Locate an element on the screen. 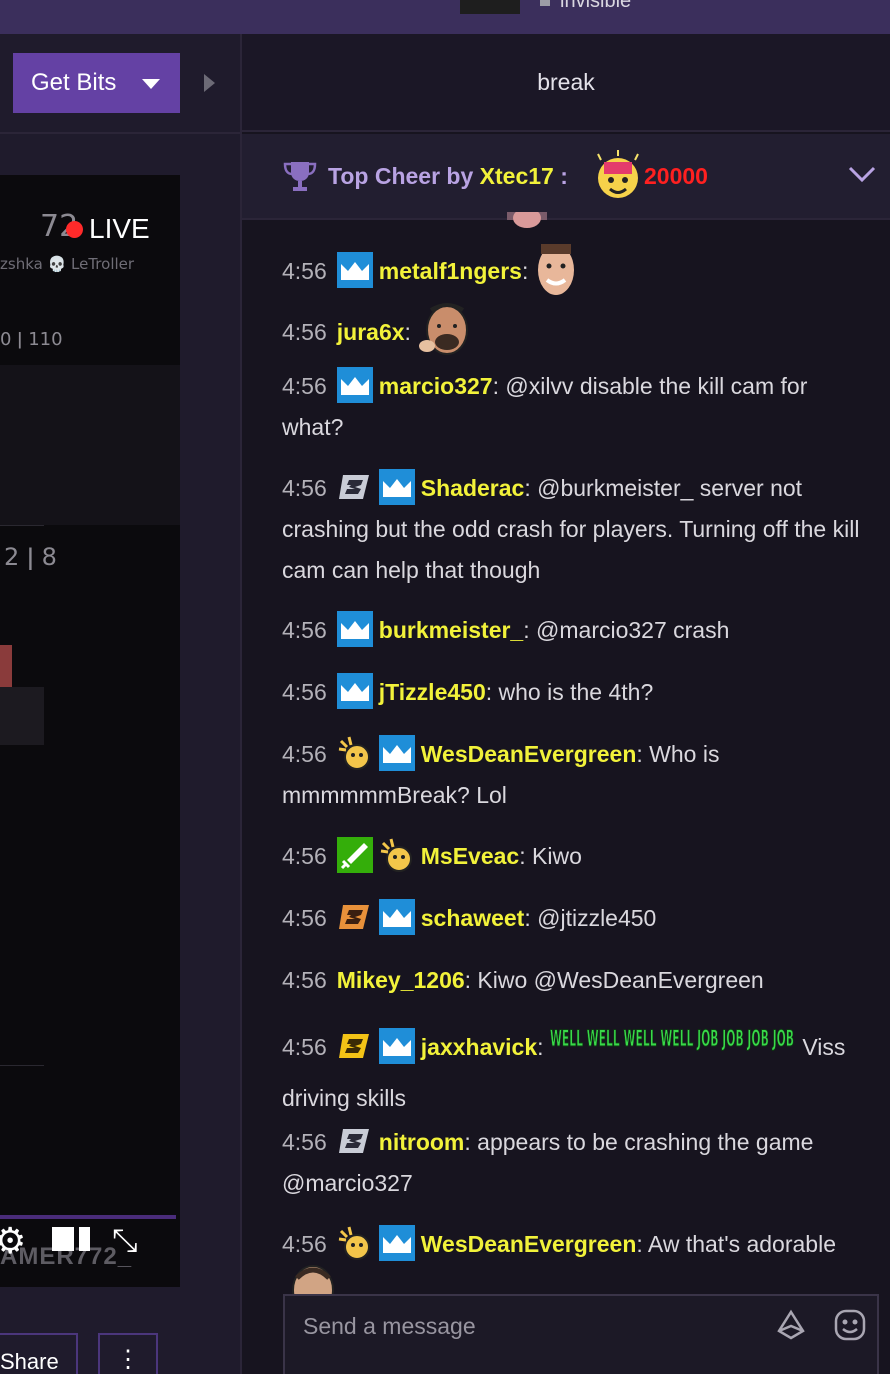  emote-text: WELL WELL WELL WELL JOB JOB JOB JOB is located at coordinates (672, 1039).